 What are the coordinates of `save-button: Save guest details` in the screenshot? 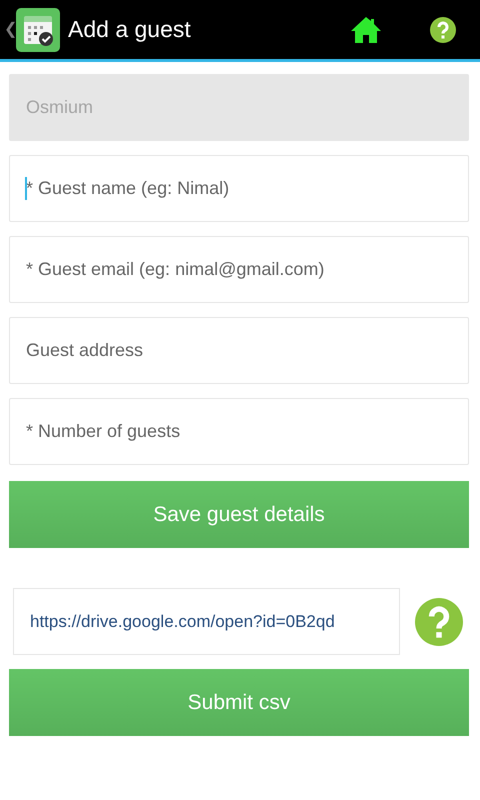 It's located at (239, 514).